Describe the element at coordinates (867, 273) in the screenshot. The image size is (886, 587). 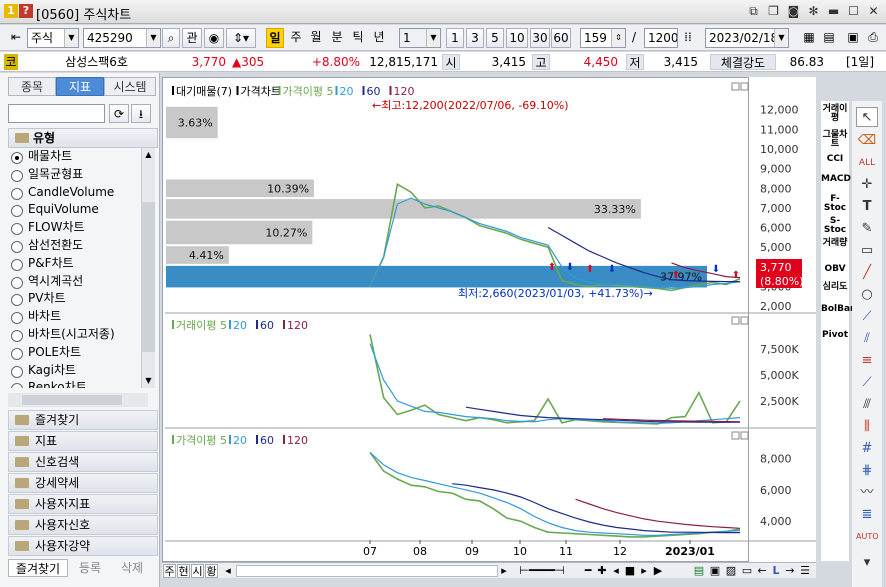
I see `line-icon: ╱` at that location.